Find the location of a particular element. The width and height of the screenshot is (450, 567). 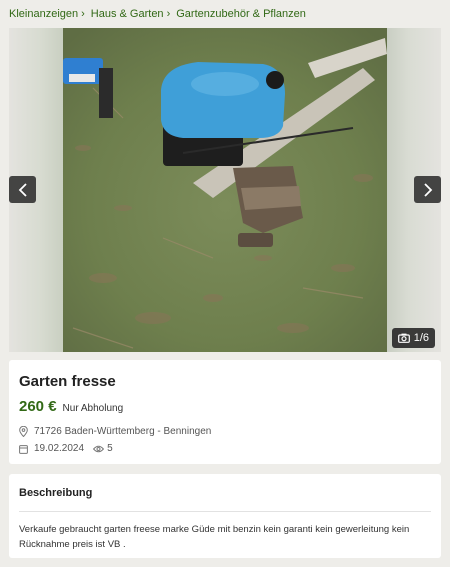

breadcrumb-item-gartenzubehoer: Gartenzubehör & Pflanzen is located at coordinates (241, 14).